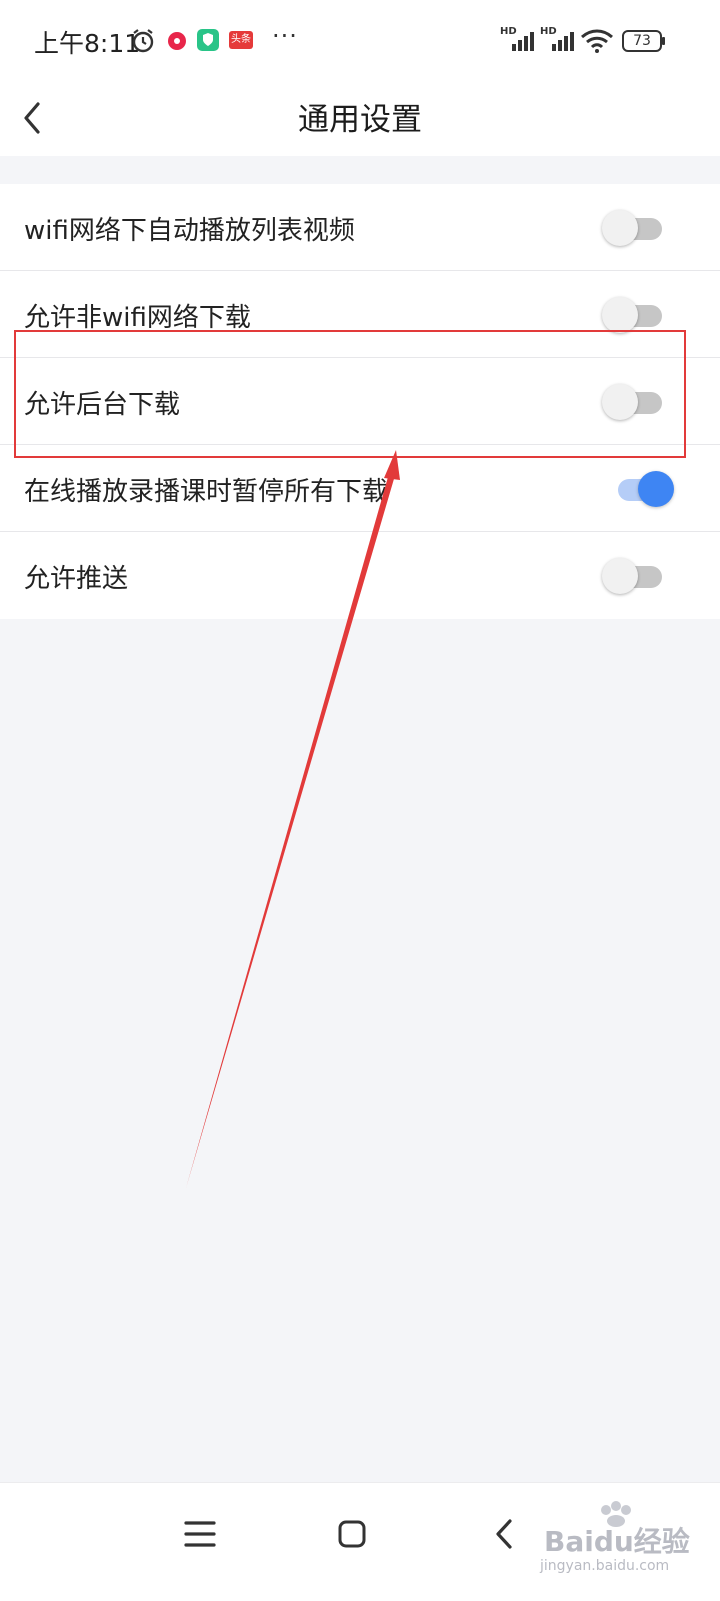 The image size is (720, 1601). What do you see at coordinates (523, 41) in the screenshot?
I see `signal-icon` at bounding box center [523, 41].